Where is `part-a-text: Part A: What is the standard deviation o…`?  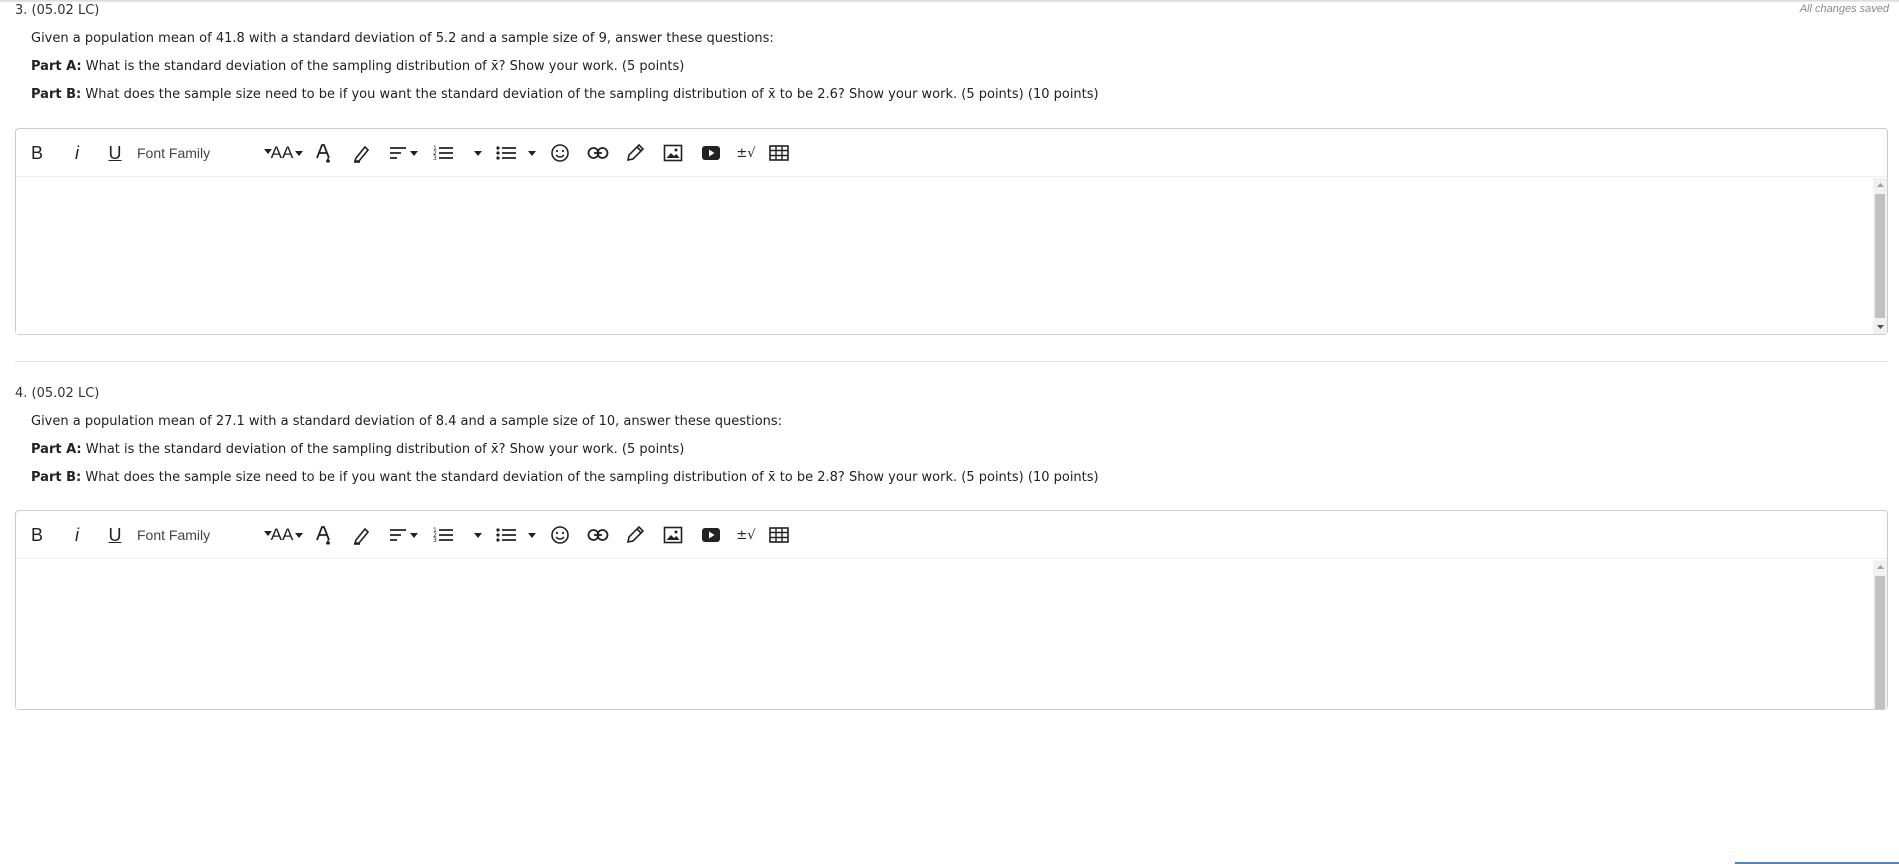 part-a-text: Part A: What is the standard deviation o… is located at coordinates (357, 66).